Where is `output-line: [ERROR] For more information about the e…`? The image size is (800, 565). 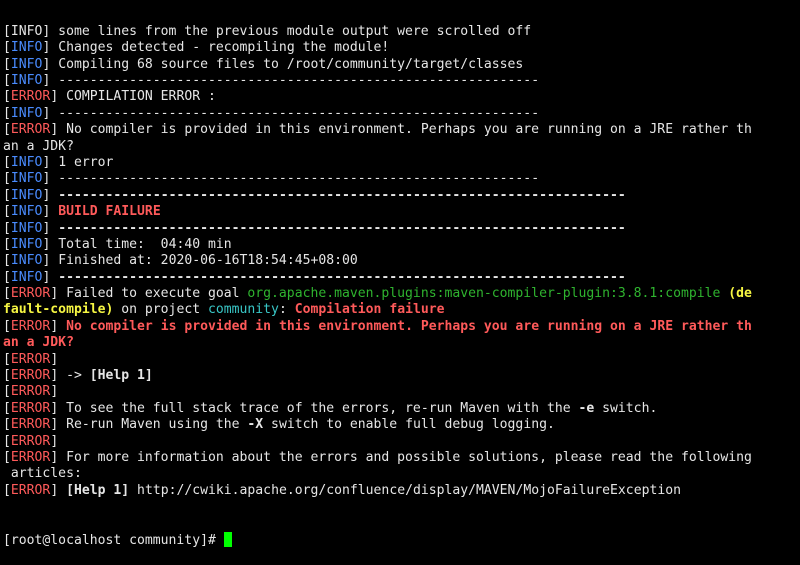 output-line: [ERROR] For more information about the e… is located at coordinates (400, 458).